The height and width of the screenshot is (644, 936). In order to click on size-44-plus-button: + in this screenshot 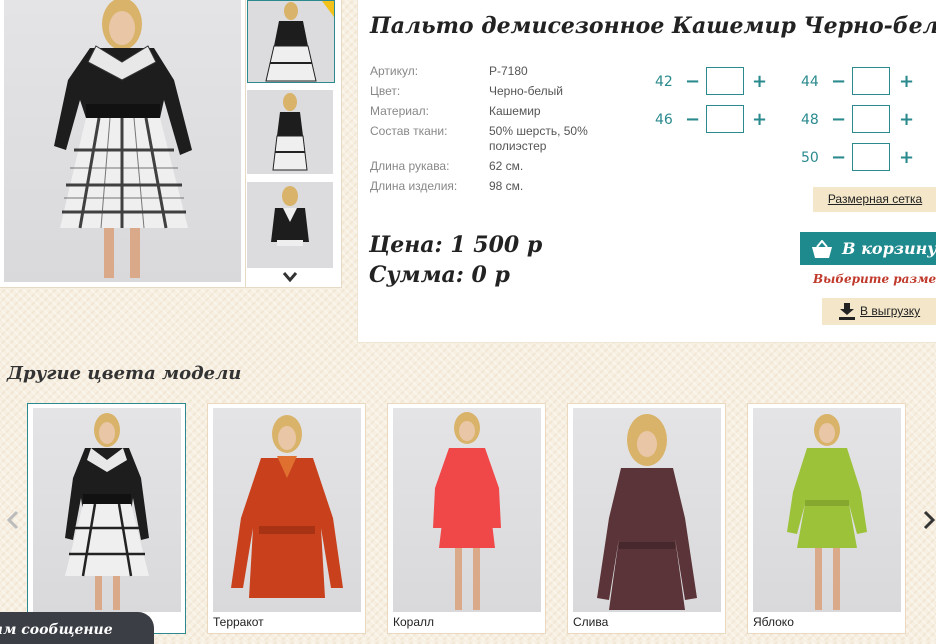, I will do `click(906, 82)`.